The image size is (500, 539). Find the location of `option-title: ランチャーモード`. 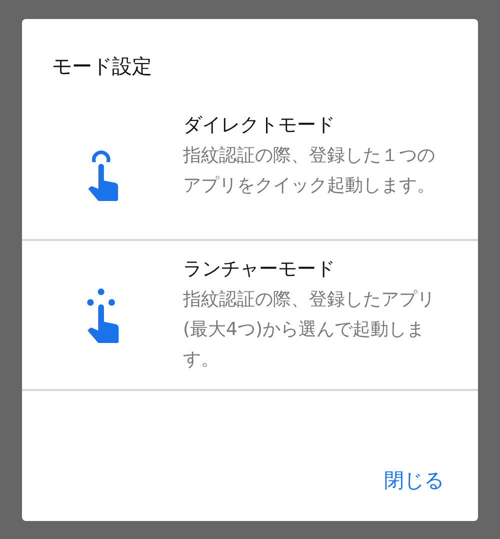

option-title: ランチャーモード is located at coordinates (259, 269).